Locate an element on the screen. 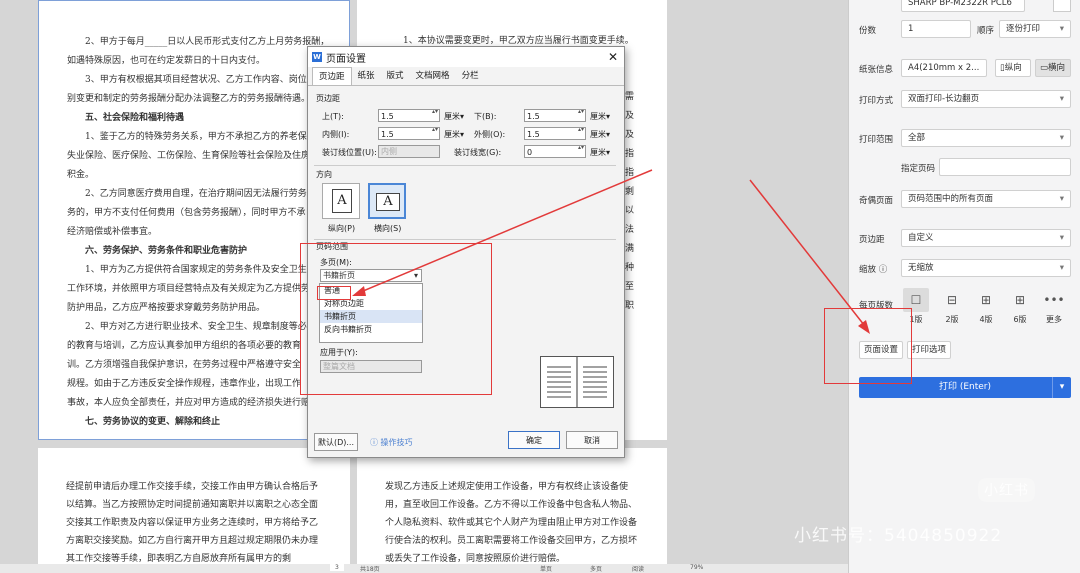 This screenshot has height=573, width=1080. annotation-arrows is located at coordinates (611, 251).